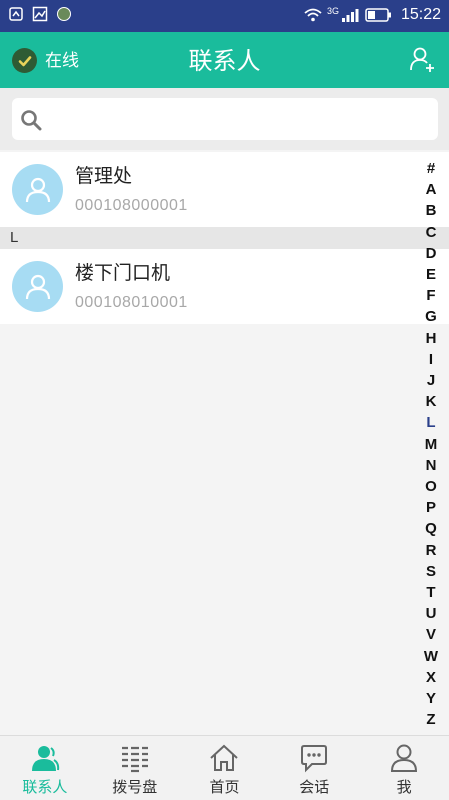 The image size is (449, 800). I want to click on nav-label: 拨号盘, so click(135, 787).